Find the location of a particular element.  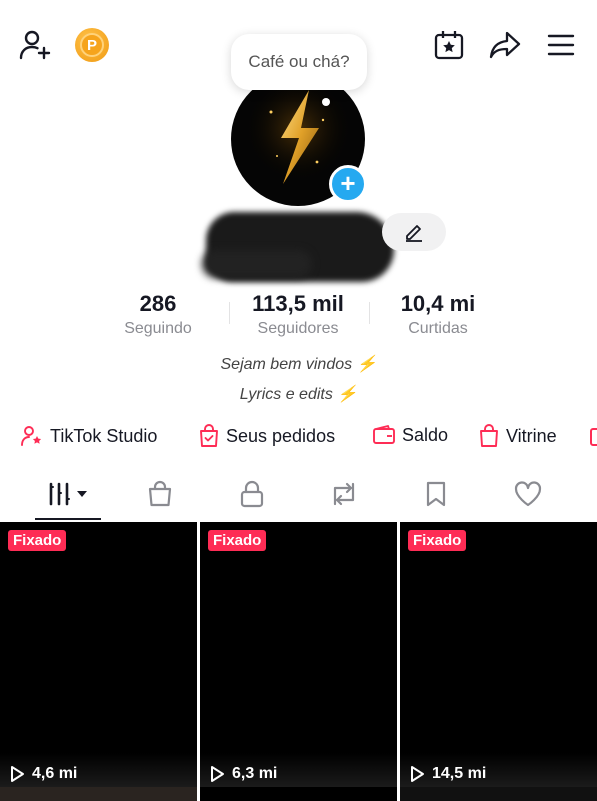

note-bubble: Café ou chá? is located at coordinates (299, 62).